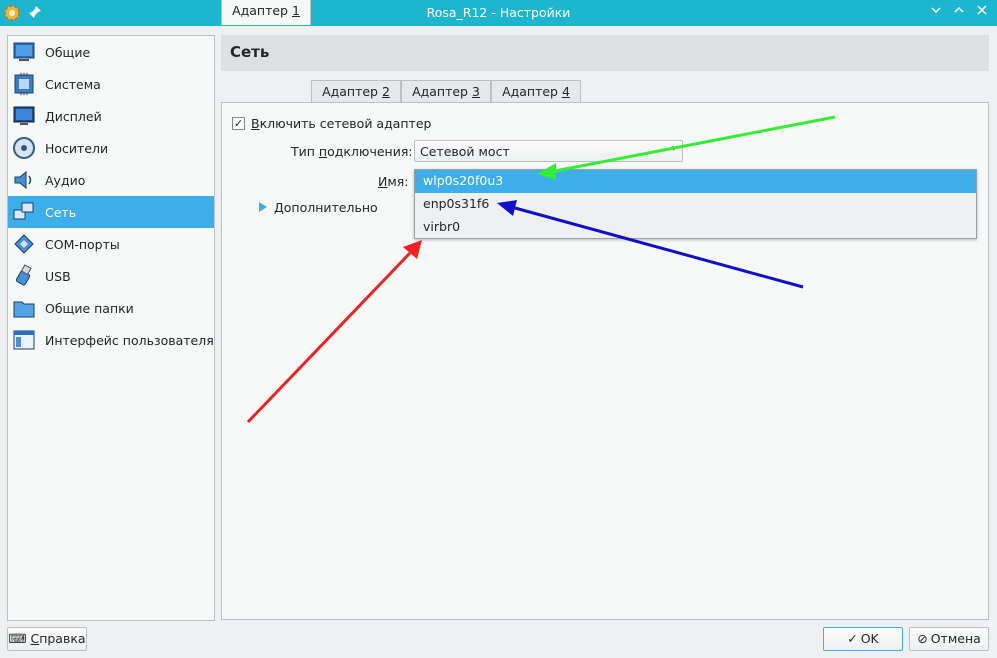 This screenshot has height=658, width=997. I want to click on chevron-down-icon, so click(936, 13).